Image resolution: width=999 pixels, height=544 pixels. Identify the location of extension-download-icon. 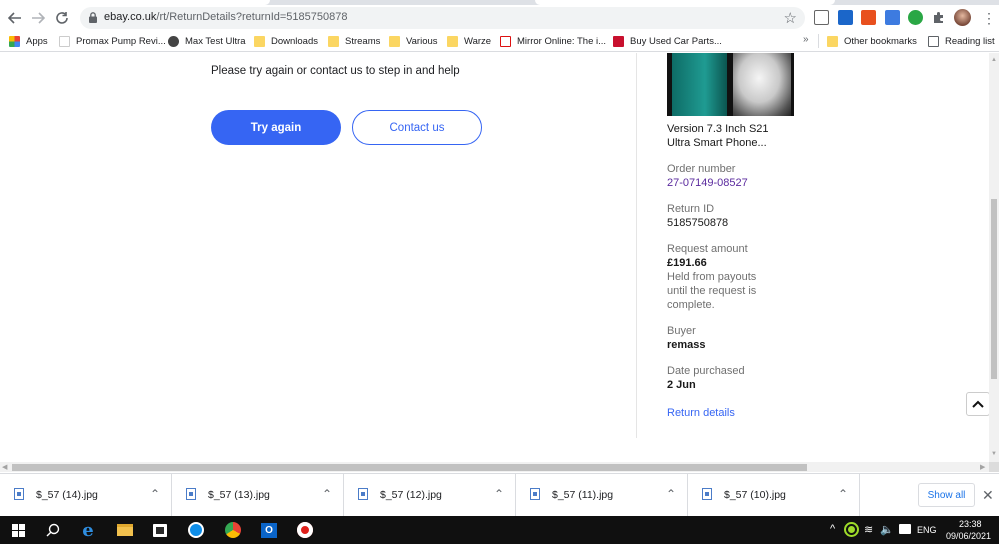
(868, 17).